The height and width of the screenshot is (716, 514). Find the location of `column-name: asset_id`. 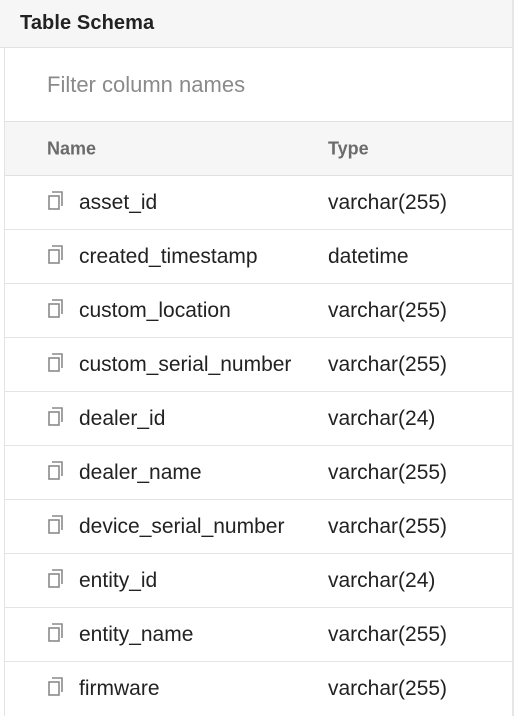

column-name: asset_id is located at coordinates (118, 202).